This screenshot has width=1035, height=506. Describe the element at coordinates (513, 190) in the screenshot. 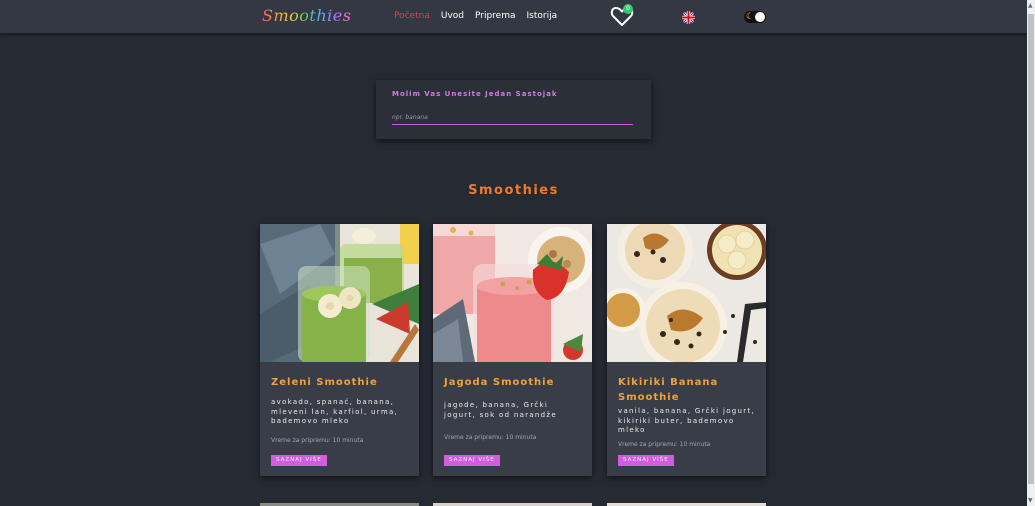

I see `section-title: Smoothies` at that location.